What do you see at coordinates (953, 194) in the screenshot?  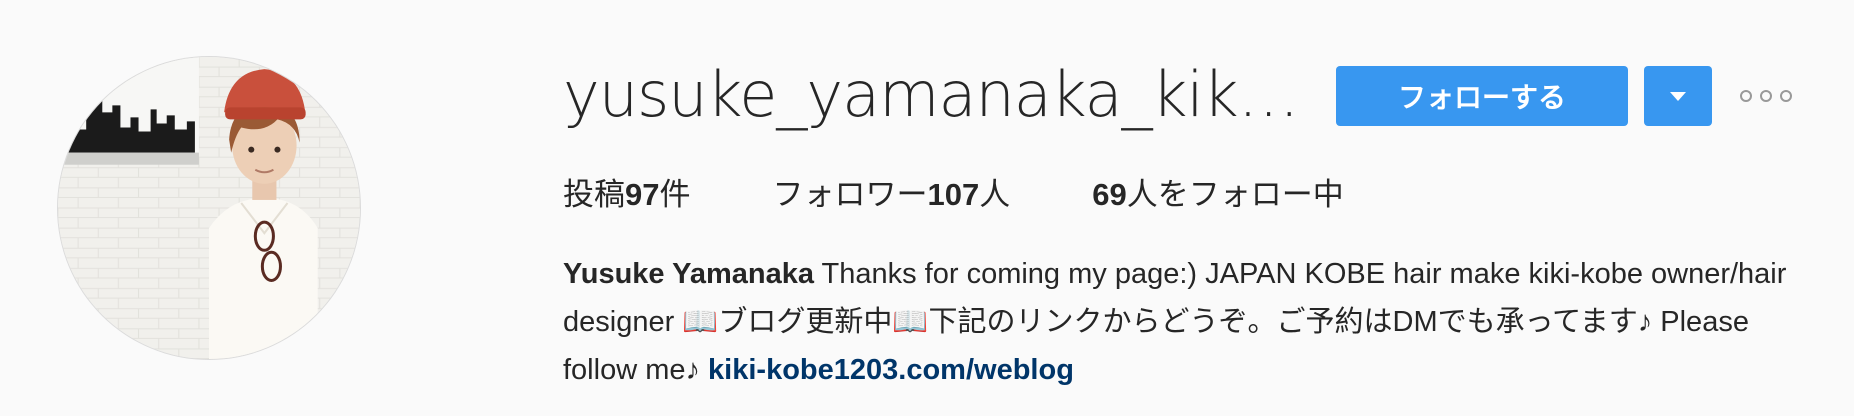 I see `followers-count: 107` at bounding box center [953, 194].